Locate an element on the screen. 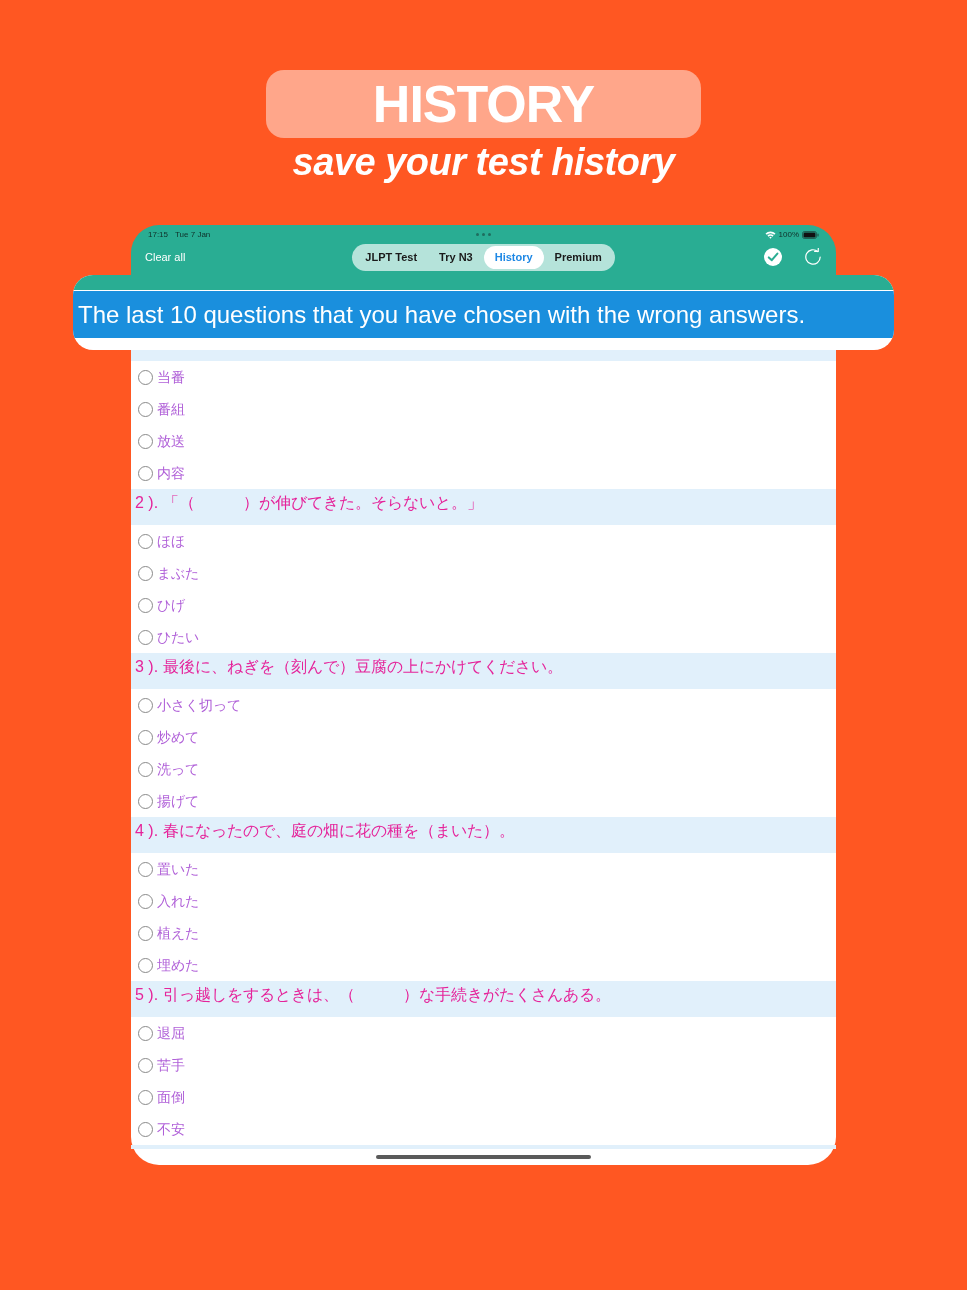 The image size is (967, 1290). option-label: 苦手 is located at coordinates (171, 1065).